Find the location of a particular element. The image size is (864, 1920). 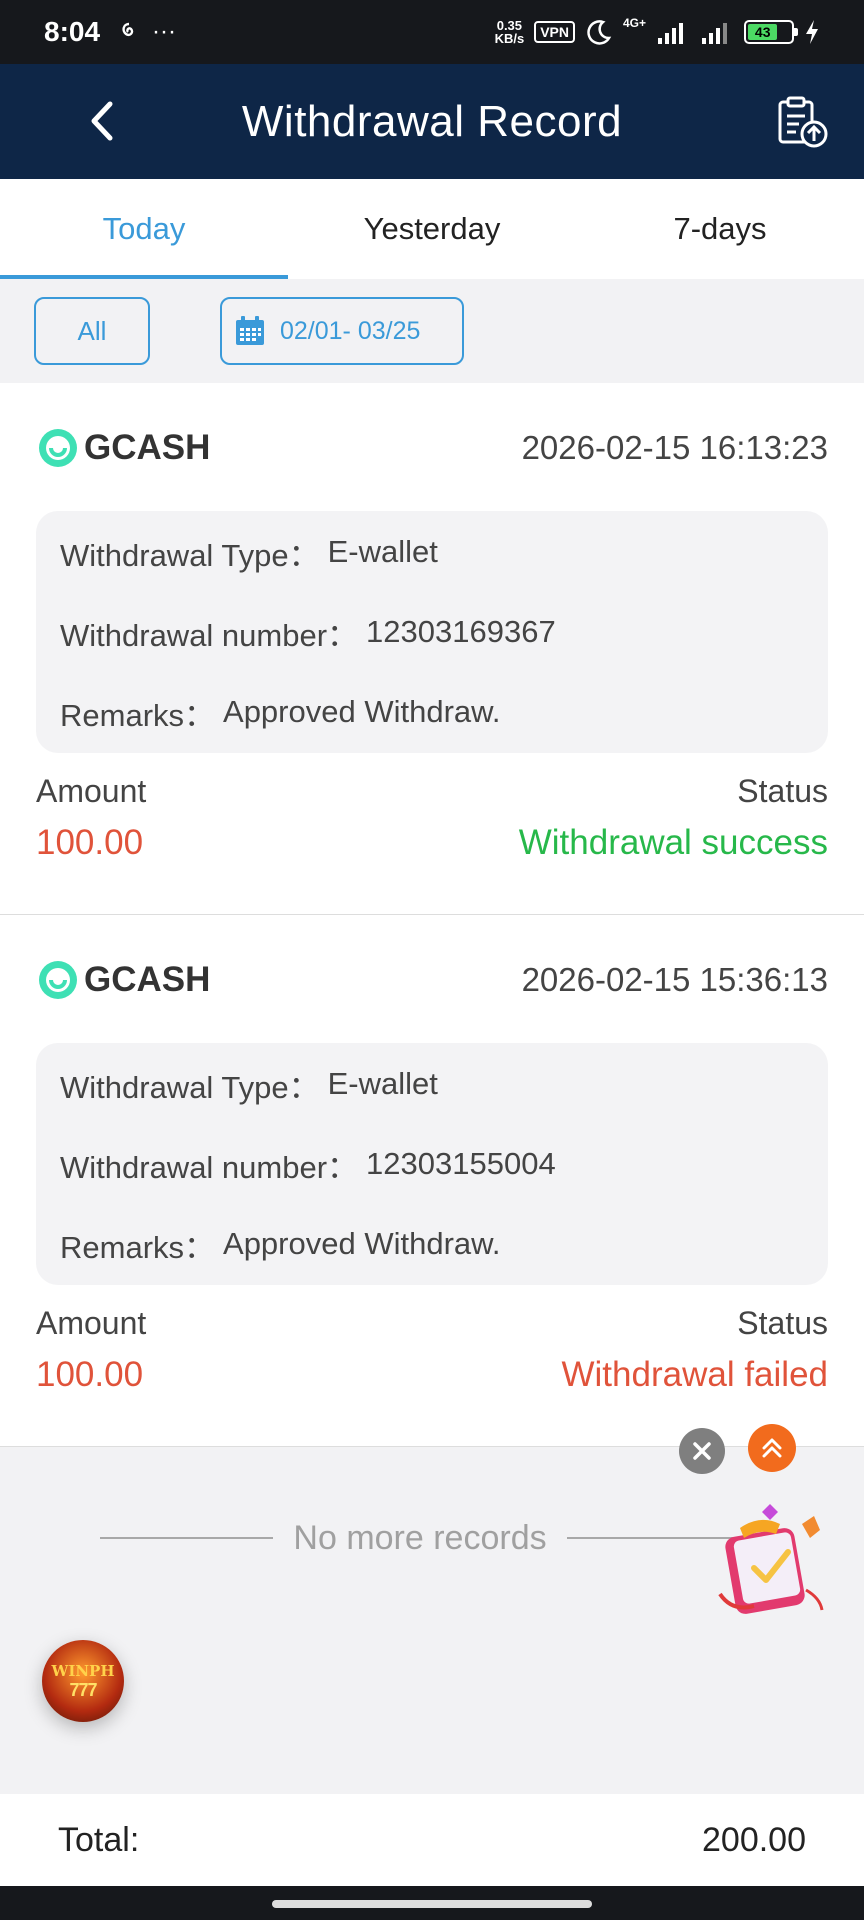

filter-all-button: All is located at coordinates (92, 331).